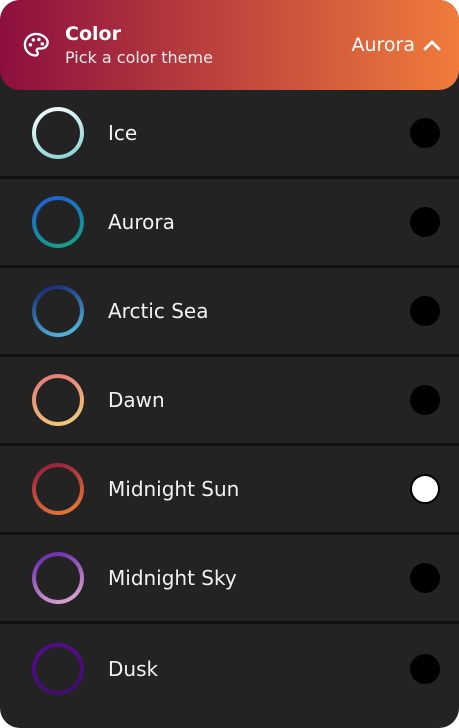 The width and height of the screenshot is (459, 728). What do you see at coordinates (139, 57) in the screenshot?
I see `header-subtitle: Pick a color theme` at bounding box center [139, 57].